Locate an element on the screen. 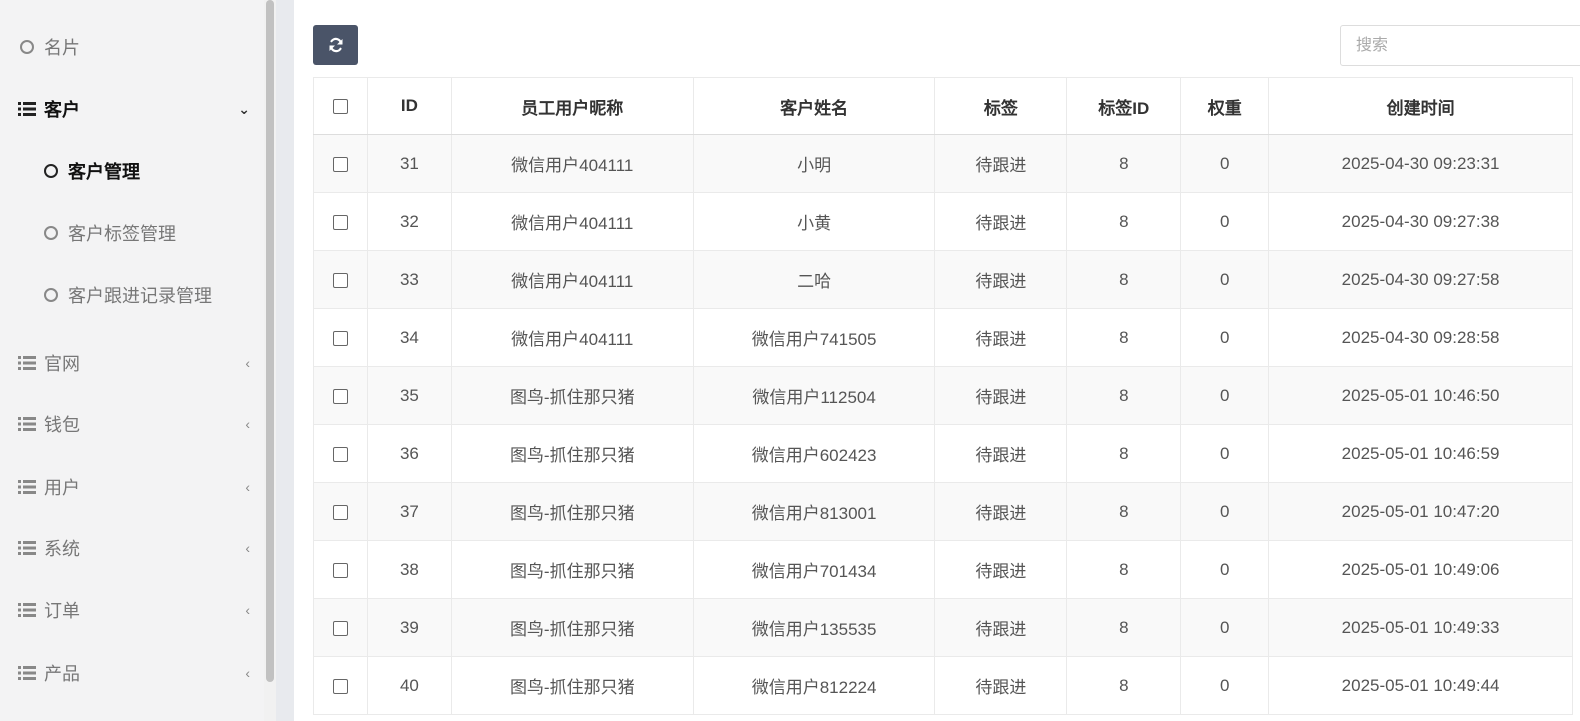 The width and height of the screenshot is (1580, 721). cell-created-at: 2025-04-30 09:27:38 is located at coordinates (1420, 221).